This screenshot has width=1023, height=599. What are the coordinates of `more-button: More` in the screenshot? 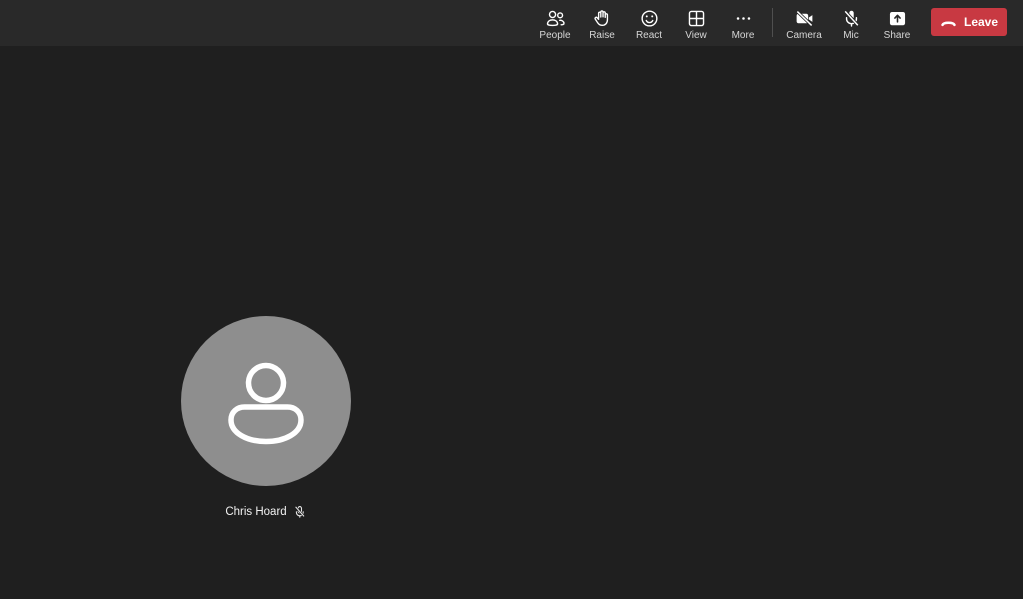 It's located at (743, 23).